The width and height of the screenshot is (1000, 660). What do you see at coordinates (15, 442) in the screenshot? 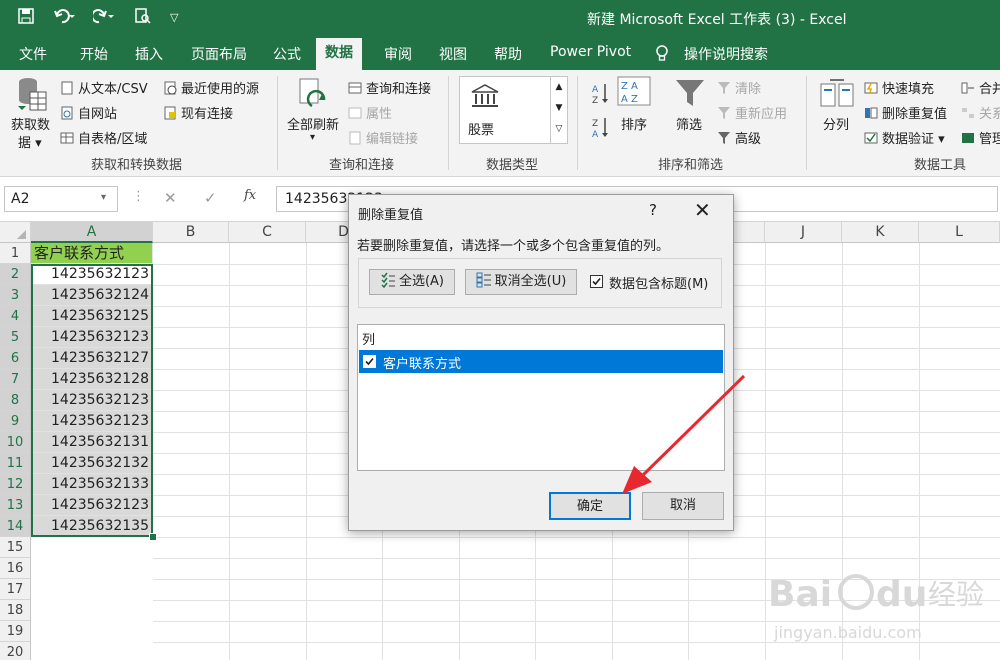
I see `row-header: 10` at bounding box center [15, 442].